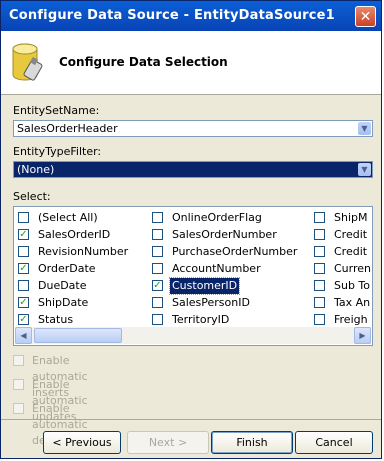 This screenshot has width=384, height=461. What do you see at coordinates (235, 251) in the screenshot?
I see `field-checkbox-label: PurchaseOrderNumber` at bounding box center [235, 251].